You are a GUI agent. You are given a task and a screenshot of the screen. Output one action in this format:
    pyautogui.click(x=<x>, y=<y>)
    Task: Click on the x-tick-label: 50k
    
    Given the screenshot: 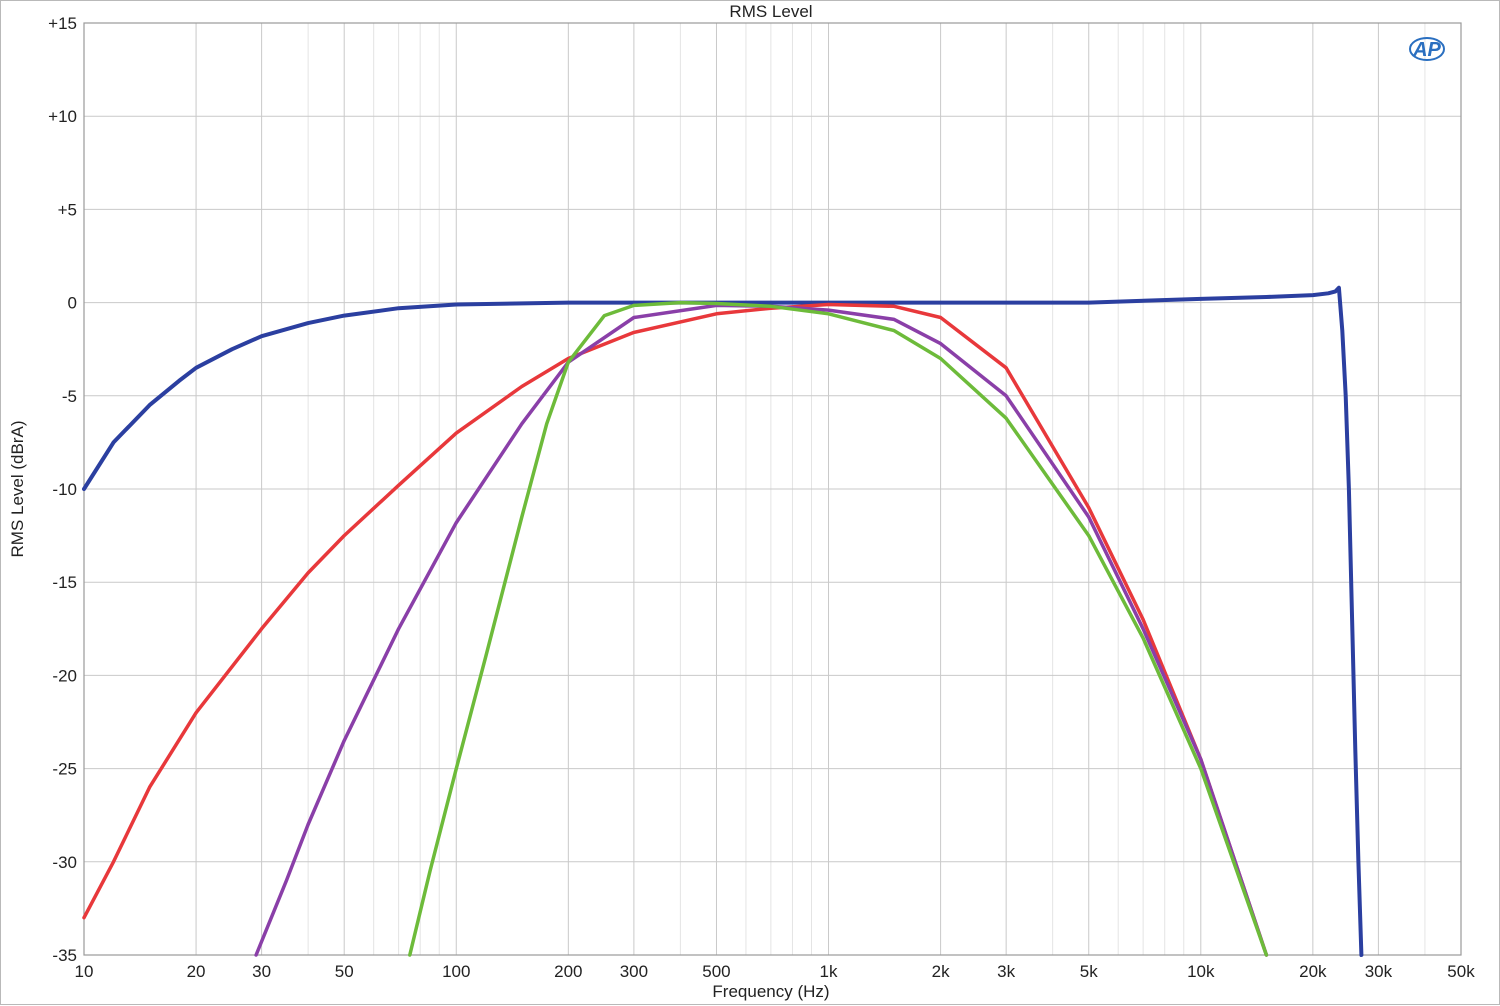 What is the action you would take?
    pyautogui.click(x=1461, y=971)
    